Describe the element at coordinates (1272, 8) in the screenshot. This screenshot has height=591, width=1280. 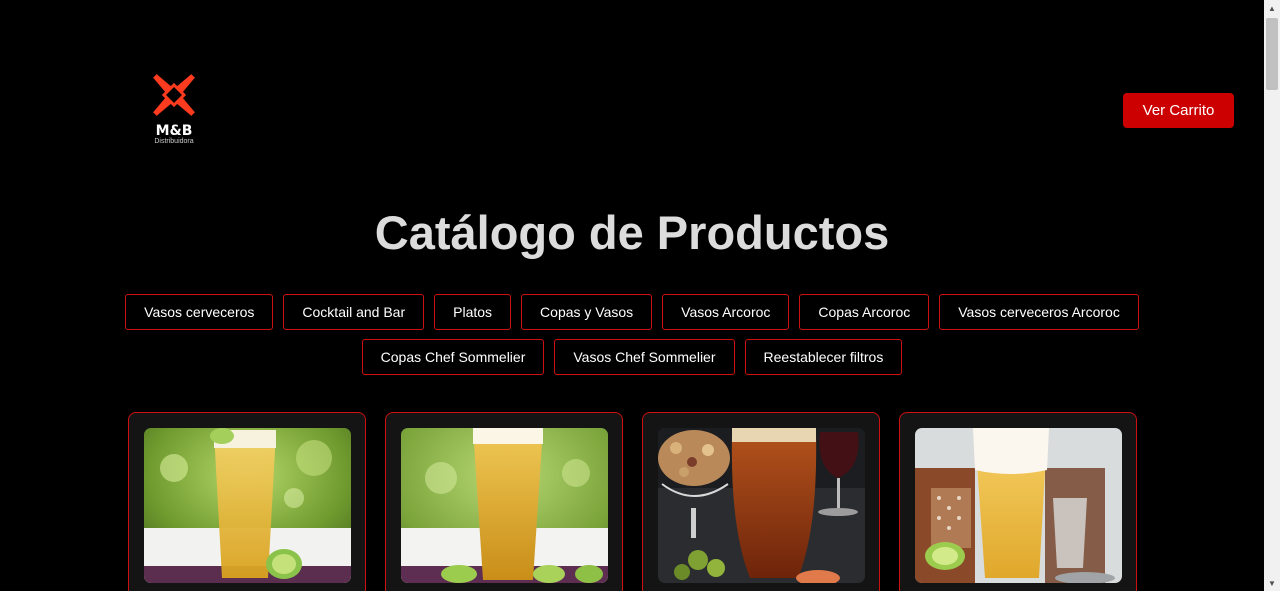
I see `scroll-up-arrow-icon: ▲` at that location.